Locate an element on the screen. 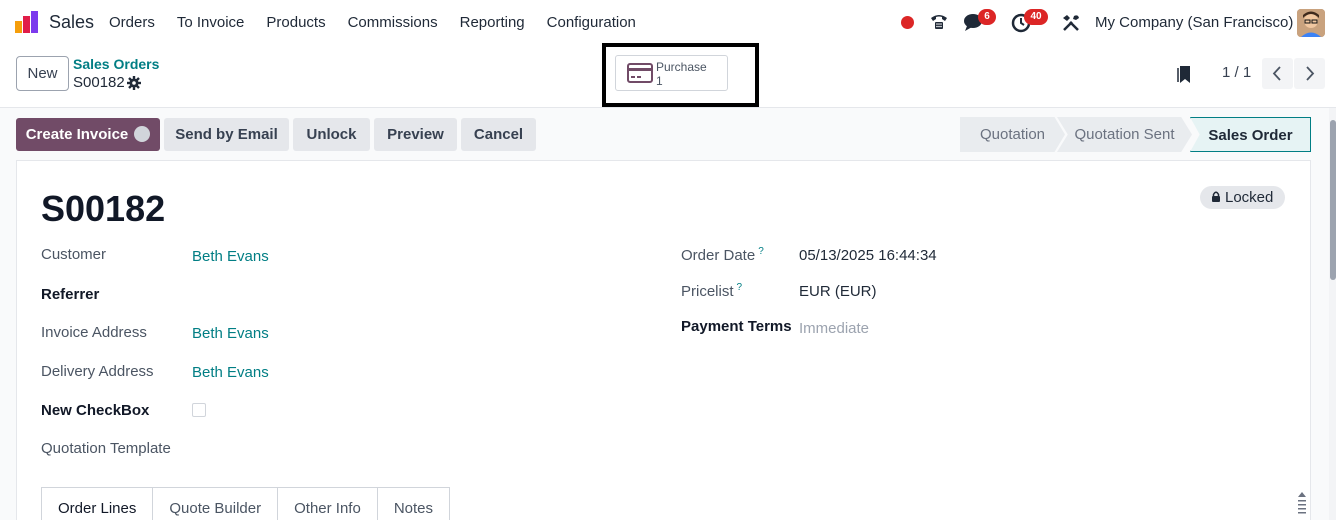 The image size is (1336, 520). referrer-label: Referrer is located at coordinates (70, 294).